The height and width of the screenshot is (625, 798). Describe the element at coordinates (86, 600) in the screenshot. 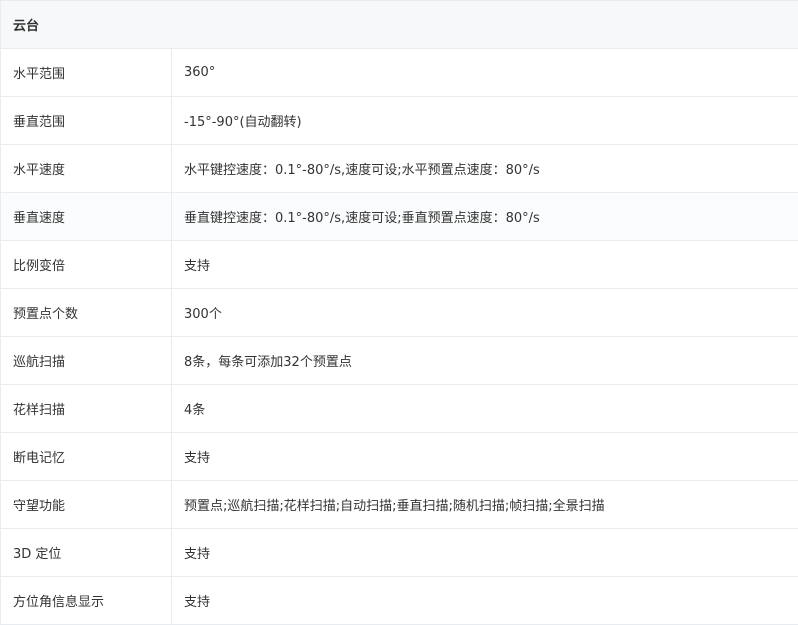

I see `spec-label: 方位角信息显示` at that location.